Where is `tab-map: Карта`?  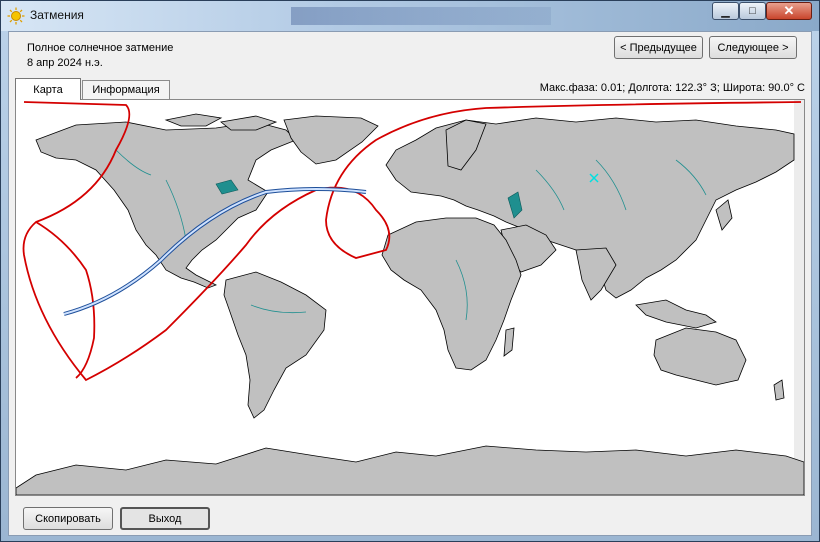
tab-map: Карта is located at coordinates (48, 89).